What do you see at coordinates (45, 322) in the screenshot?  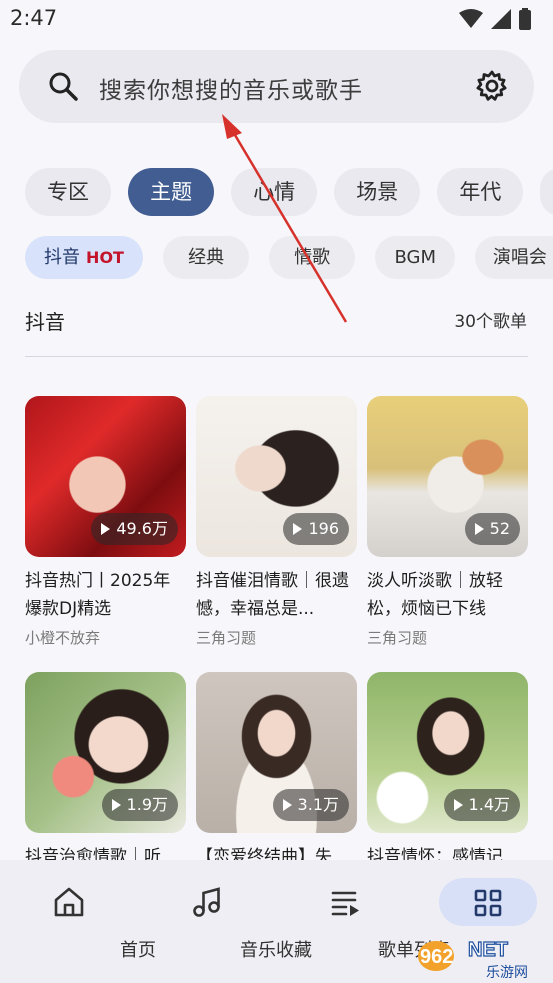 I see `section-title: 抖音` at bounding box center [45, 322].